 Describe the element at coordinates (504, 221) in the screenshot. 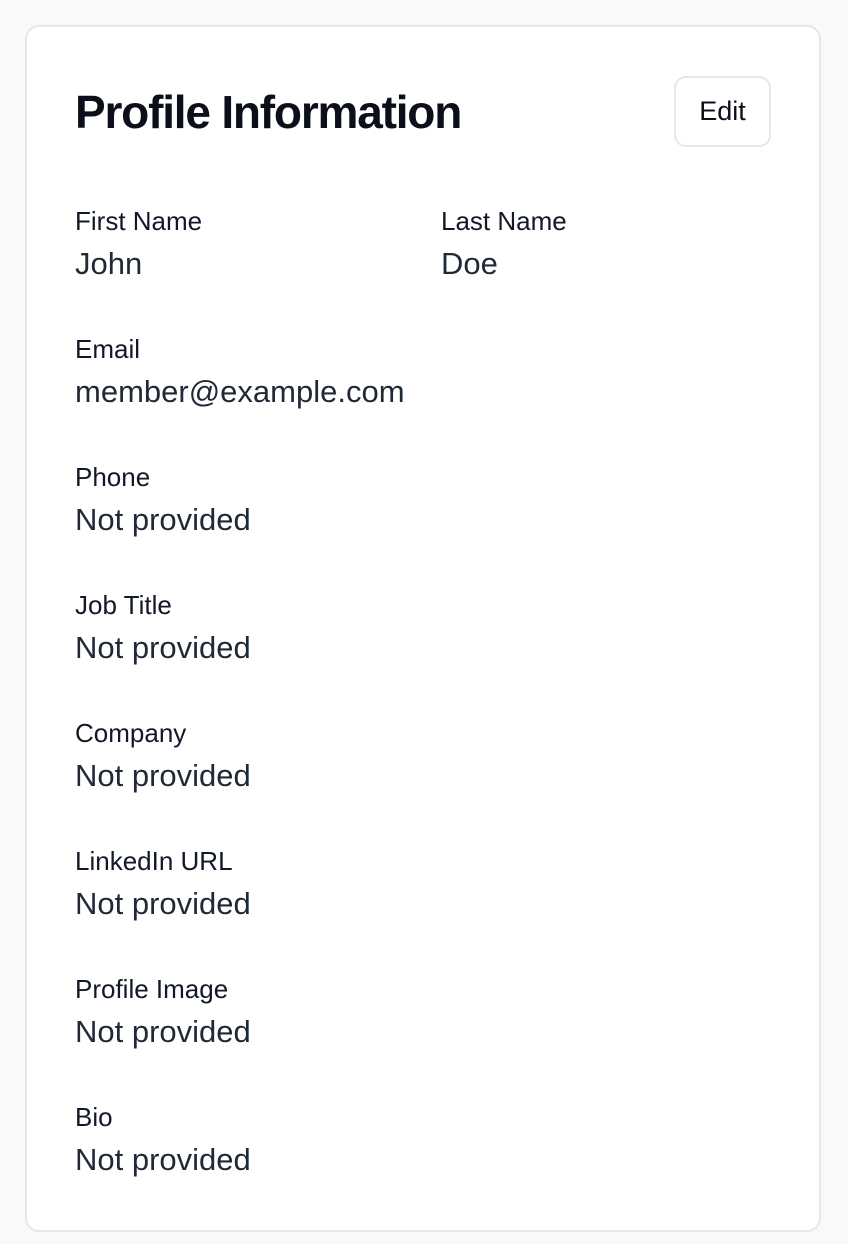

I see `last-name-label: Last Name` at that location.